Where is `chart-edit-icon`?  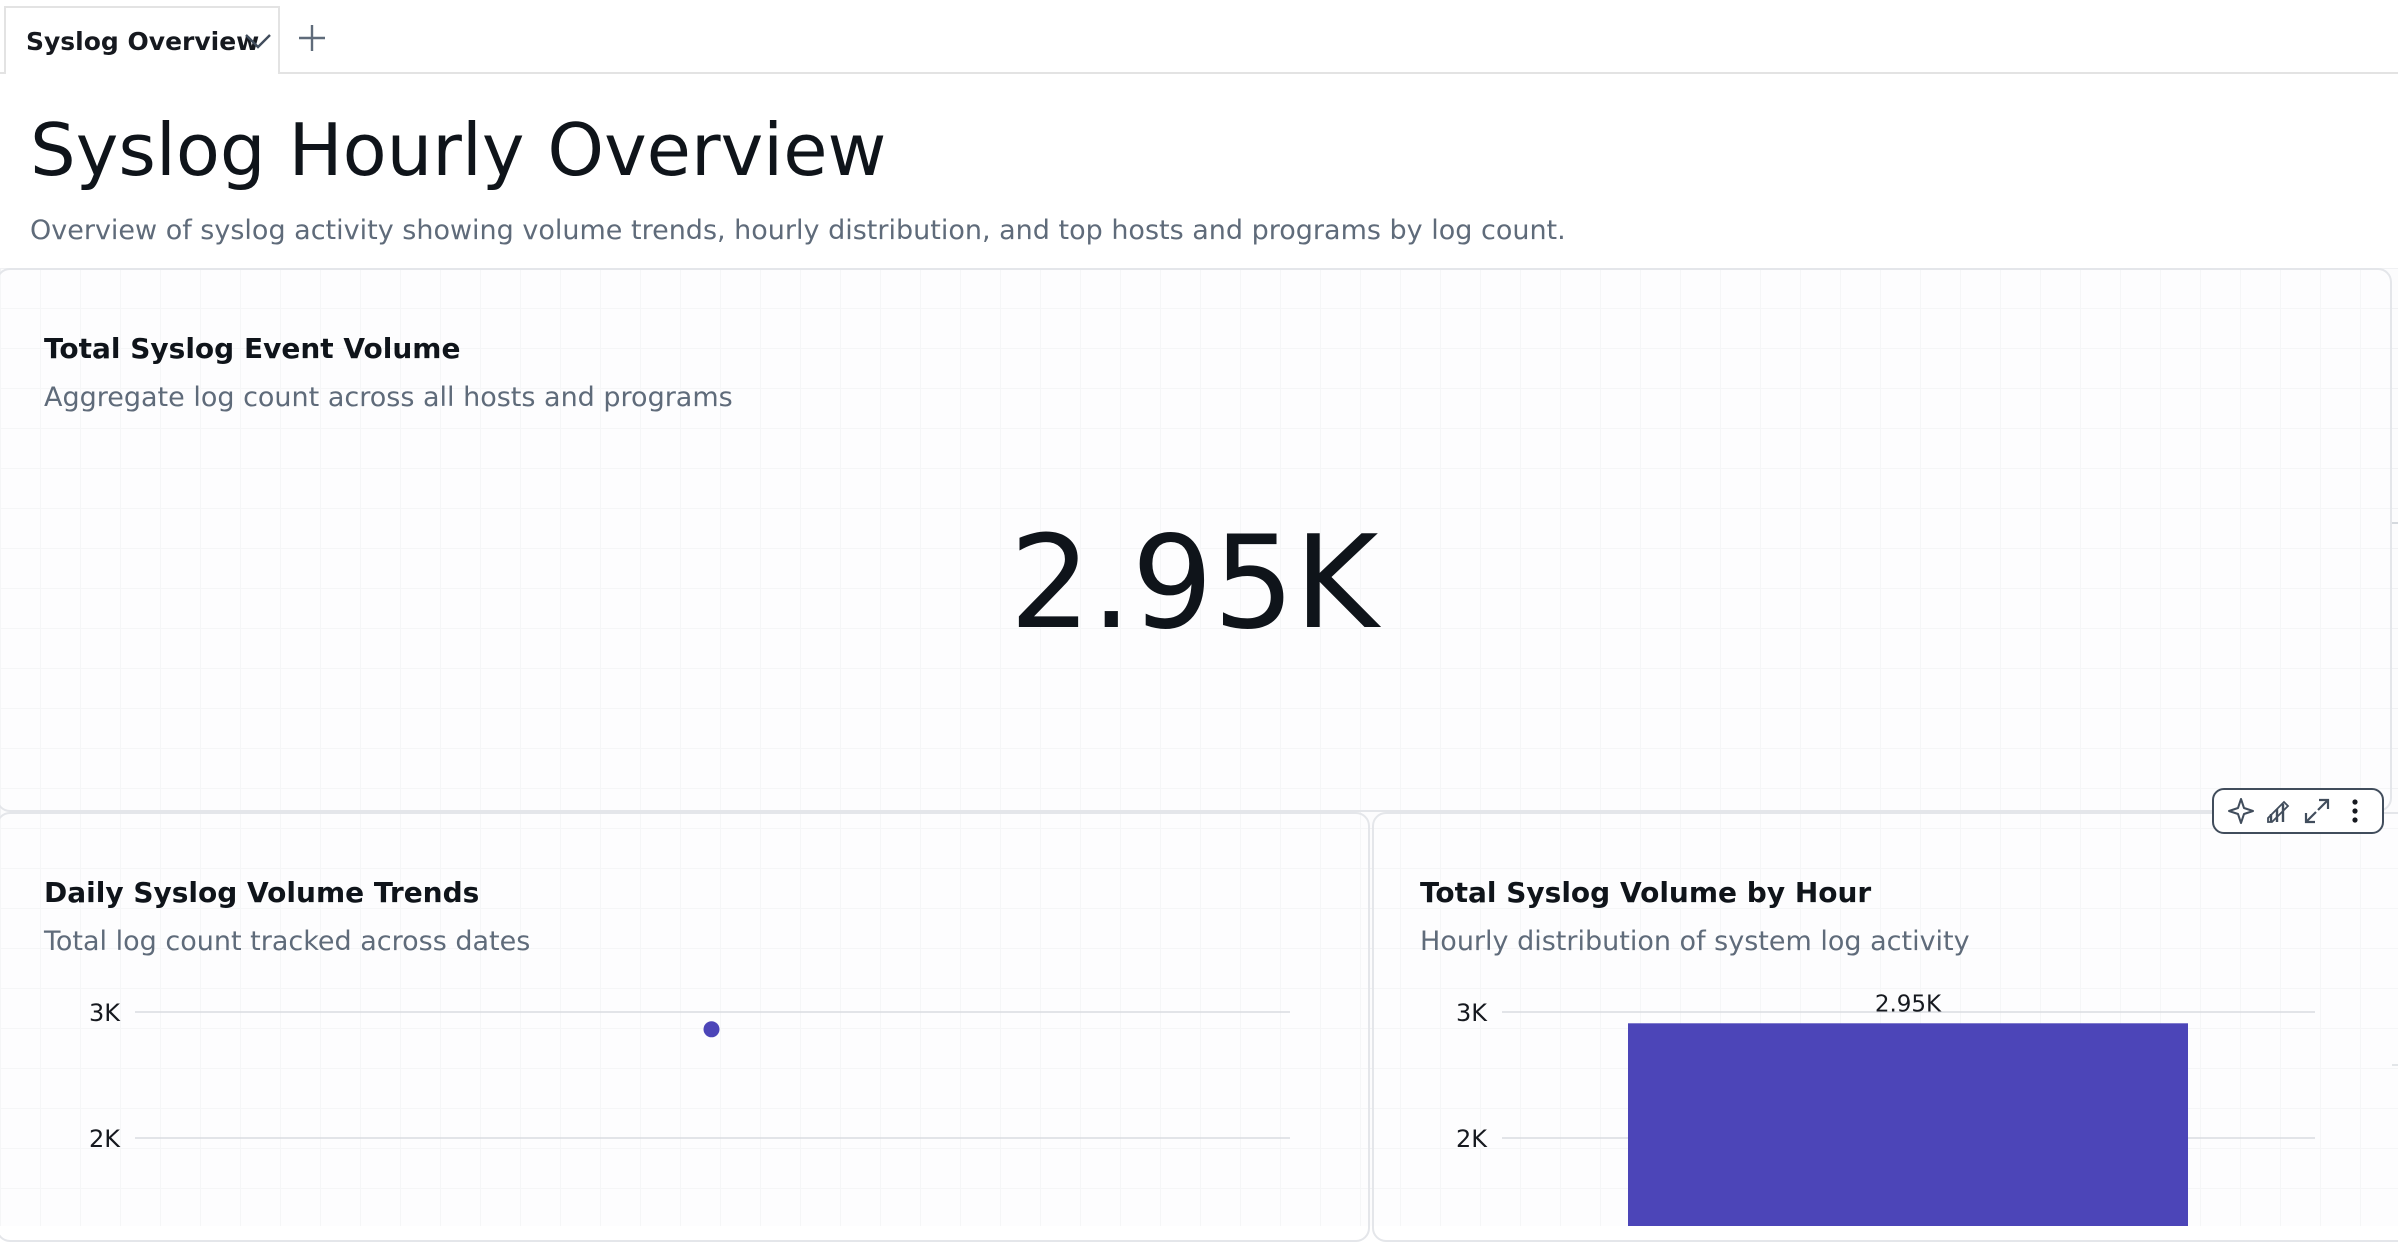 chart-edit-icon is located at coordinates (2279, 811).